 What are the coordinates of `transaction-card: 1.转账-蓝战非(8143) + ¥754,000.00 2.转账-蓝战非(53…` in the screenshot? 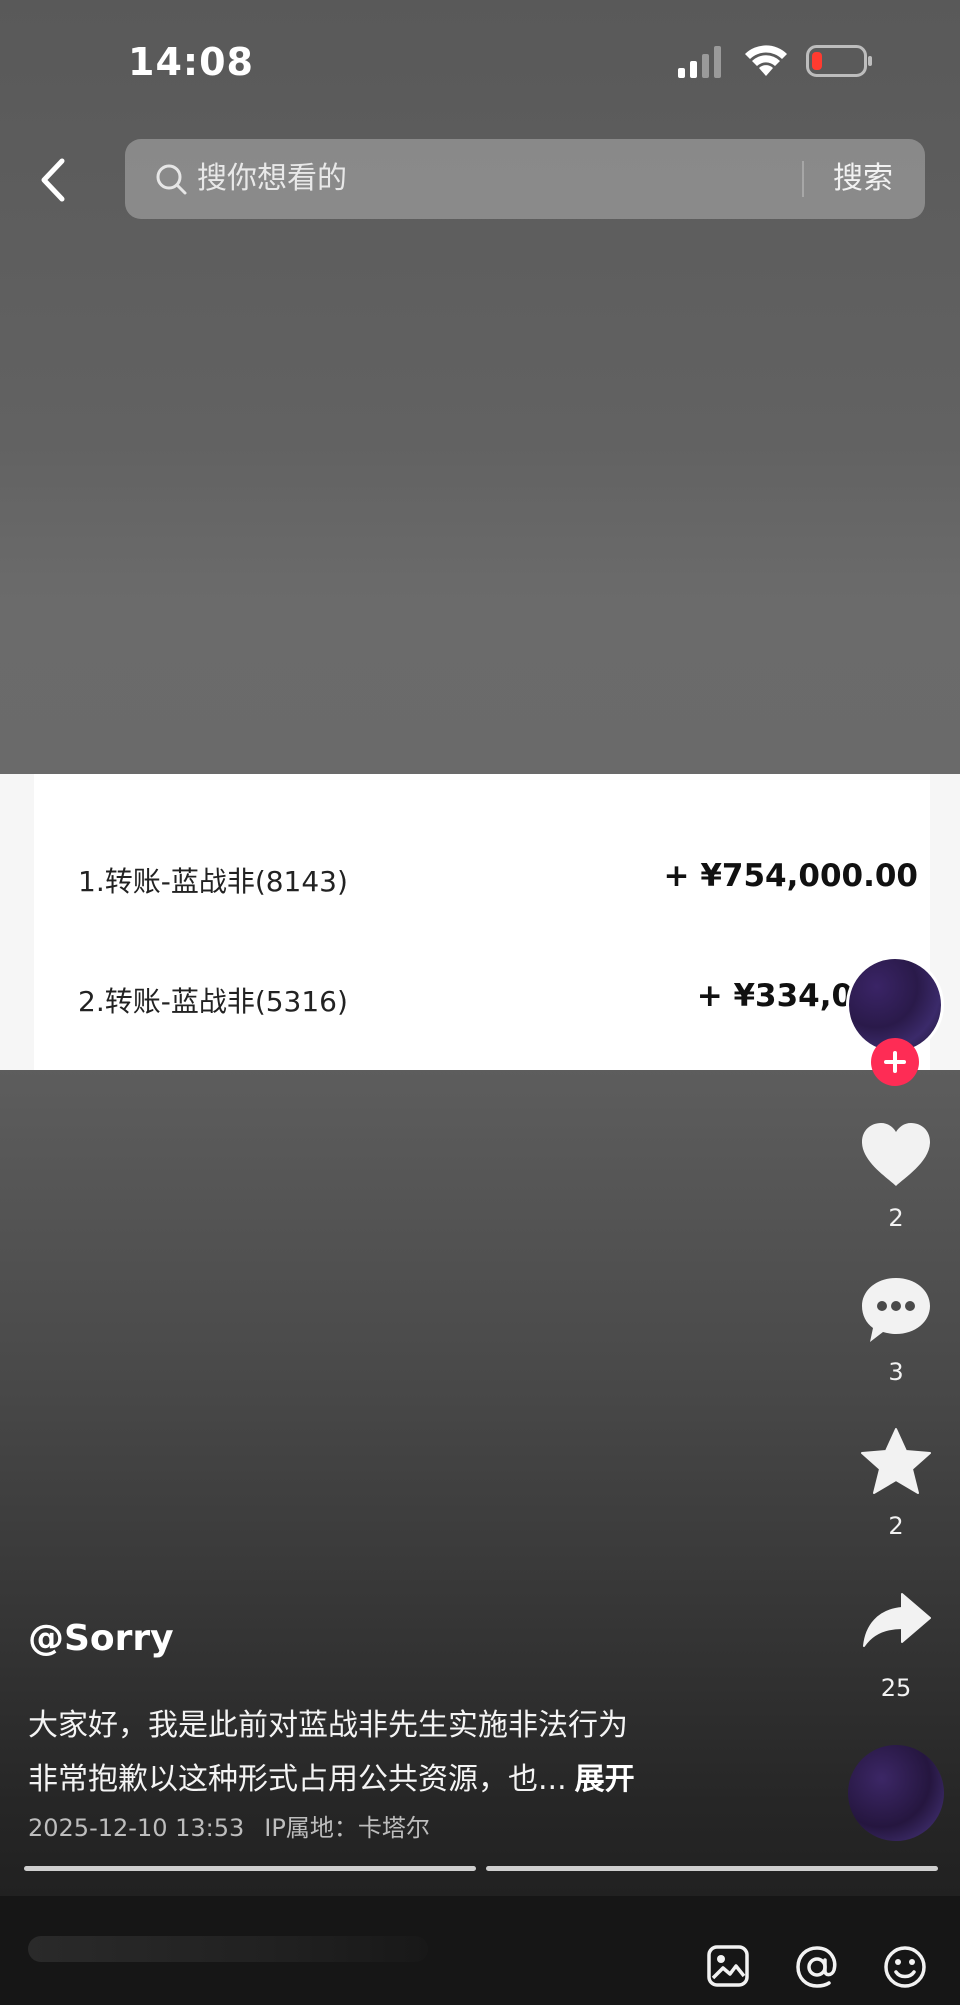 It's located at (480, 922).